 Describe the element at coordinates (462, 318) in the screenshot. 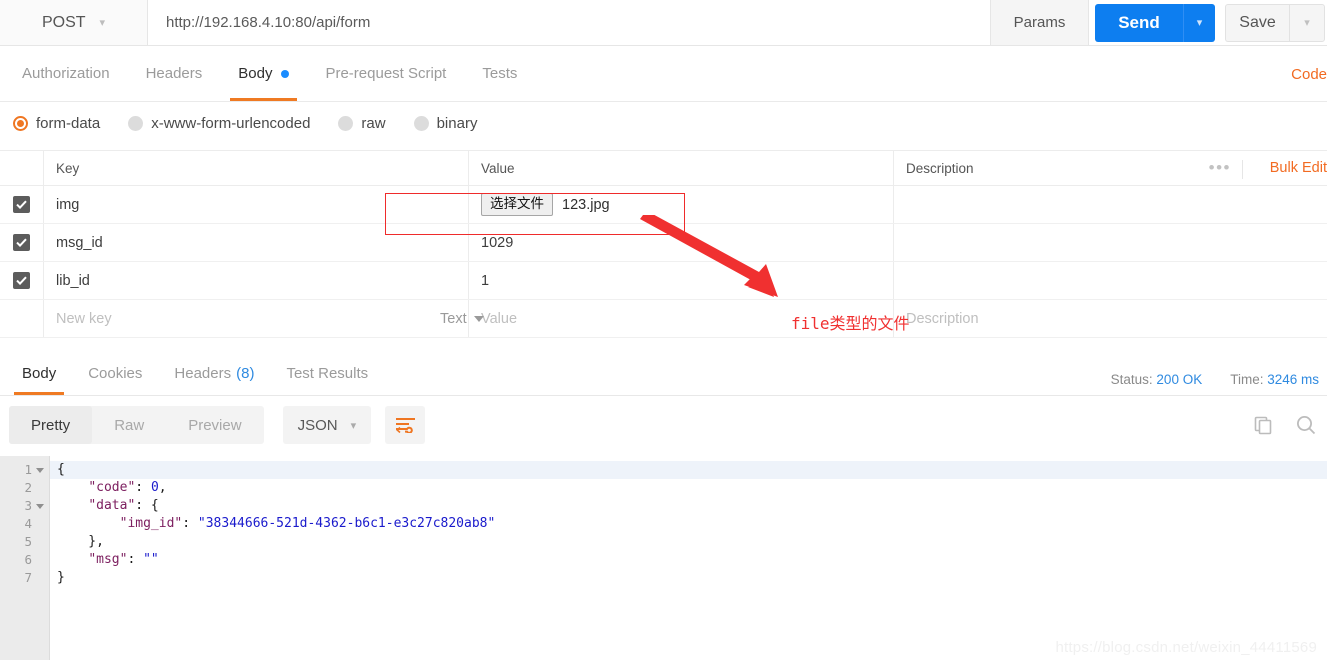

I see `value-type-dropdown: Text` at that location.